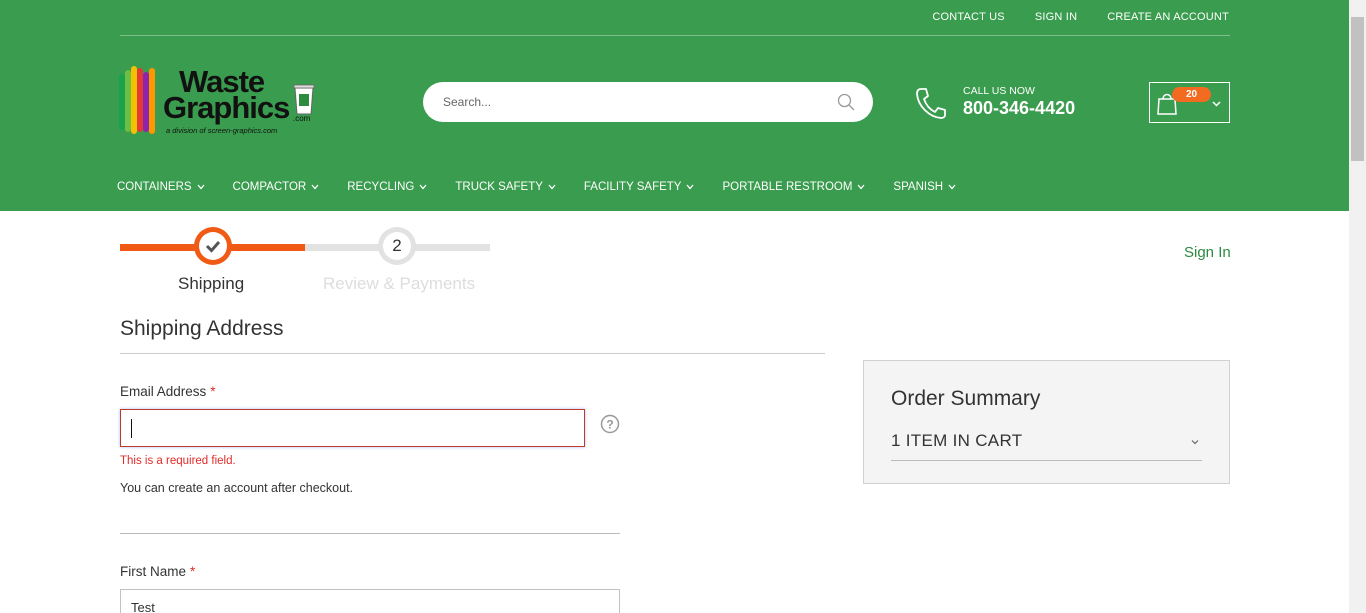 This screenshot has height=613, width=1366. What do you see at coordinates (956, 441) in the screenshot?
I see `items-in-cart-toggle: 1 ITEM IN CART` at bounding box center [956, 441].